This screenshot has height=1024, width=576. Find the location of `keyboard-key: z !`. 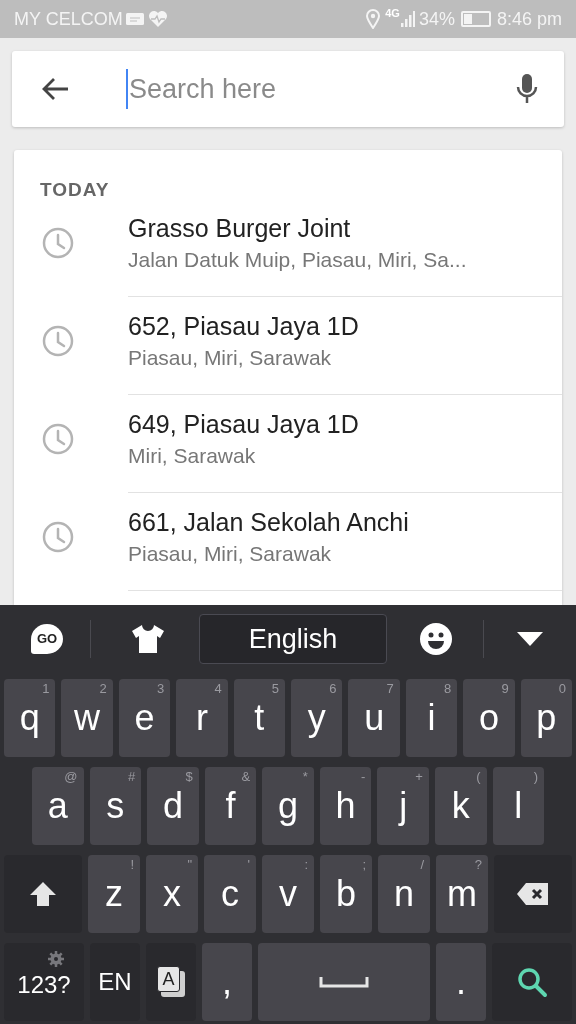

keyboard-key: z ! is located at coordinates (114, 894).